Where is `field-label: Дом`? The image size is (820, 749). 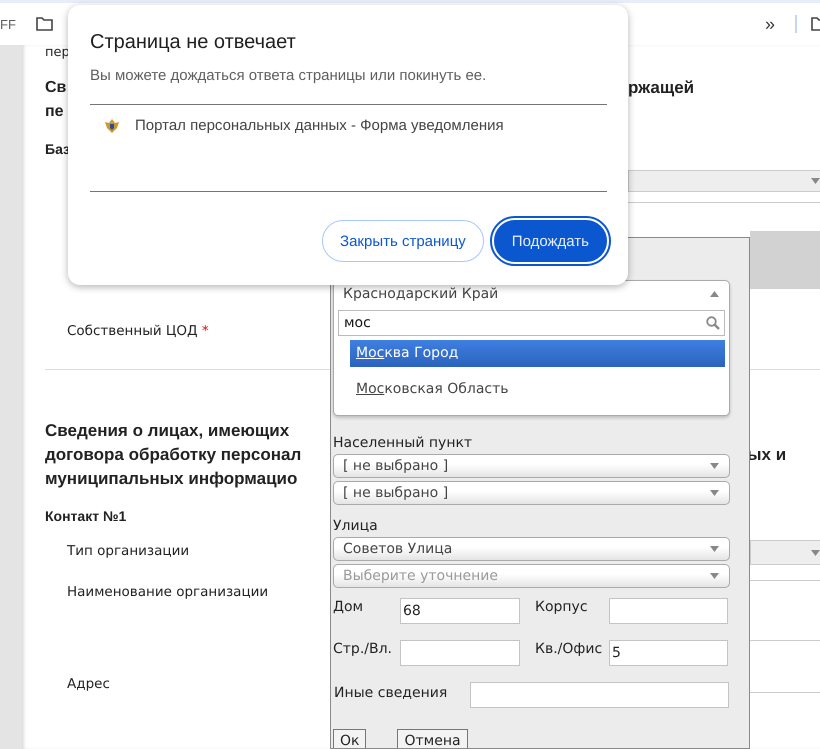 field-label: Дом is located at coordinates (348, 607).